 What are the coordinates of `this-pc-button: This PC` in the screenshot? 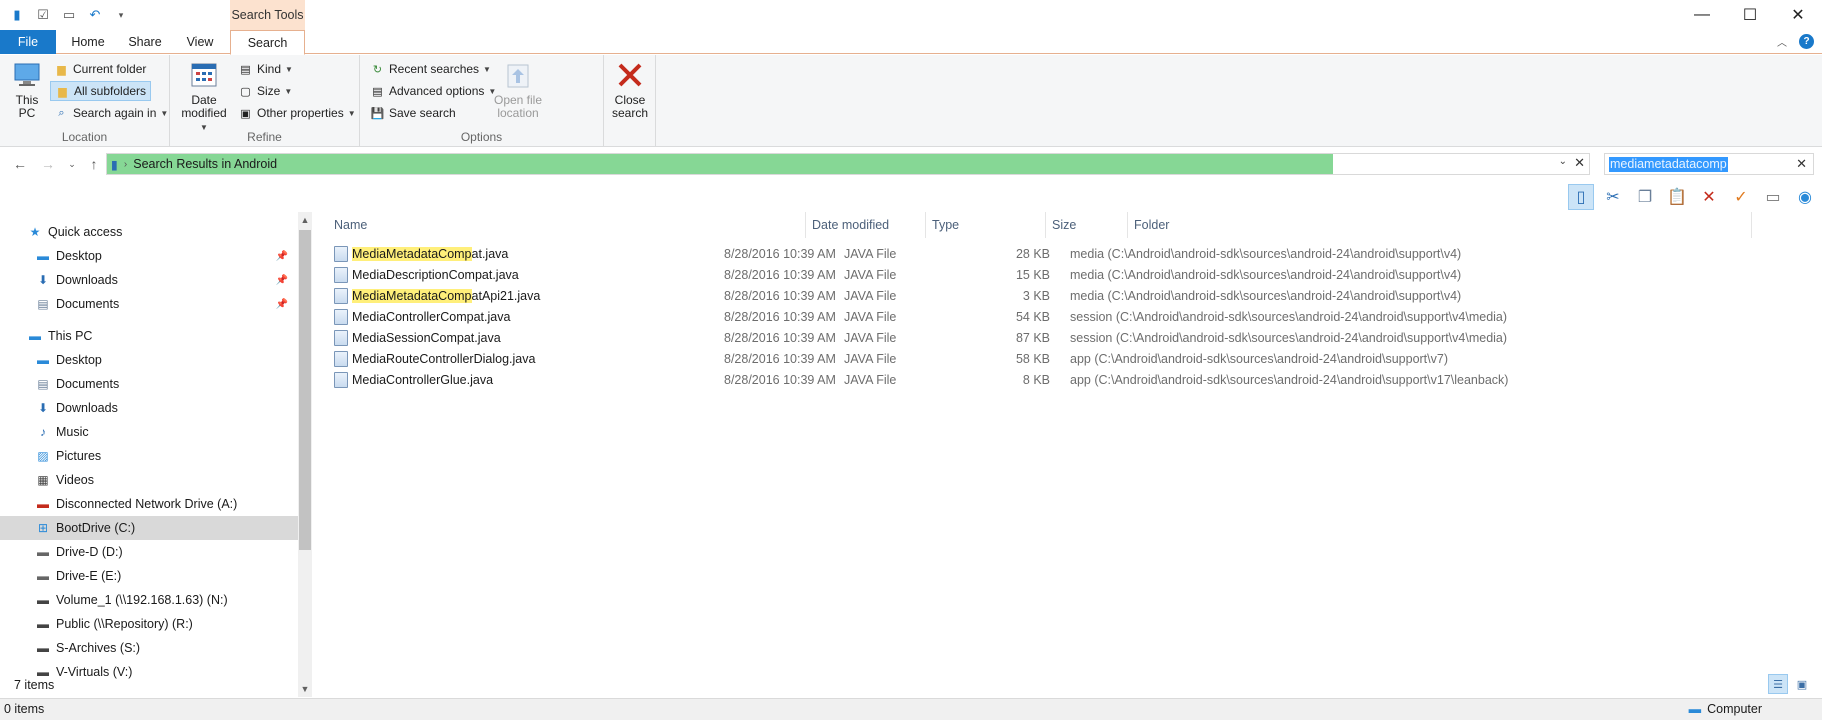 It's located at (27, 89).